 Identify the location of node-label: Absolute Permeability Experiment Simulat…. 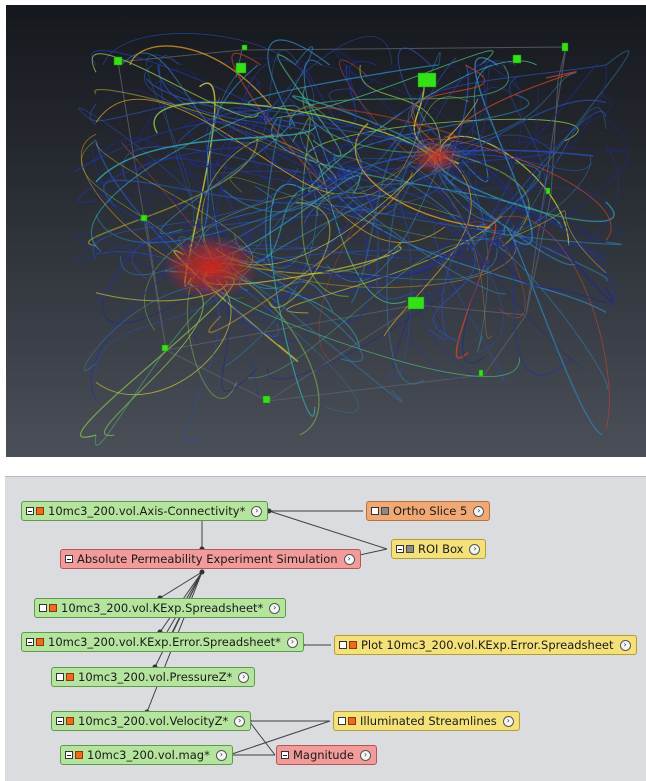
(207, 559).